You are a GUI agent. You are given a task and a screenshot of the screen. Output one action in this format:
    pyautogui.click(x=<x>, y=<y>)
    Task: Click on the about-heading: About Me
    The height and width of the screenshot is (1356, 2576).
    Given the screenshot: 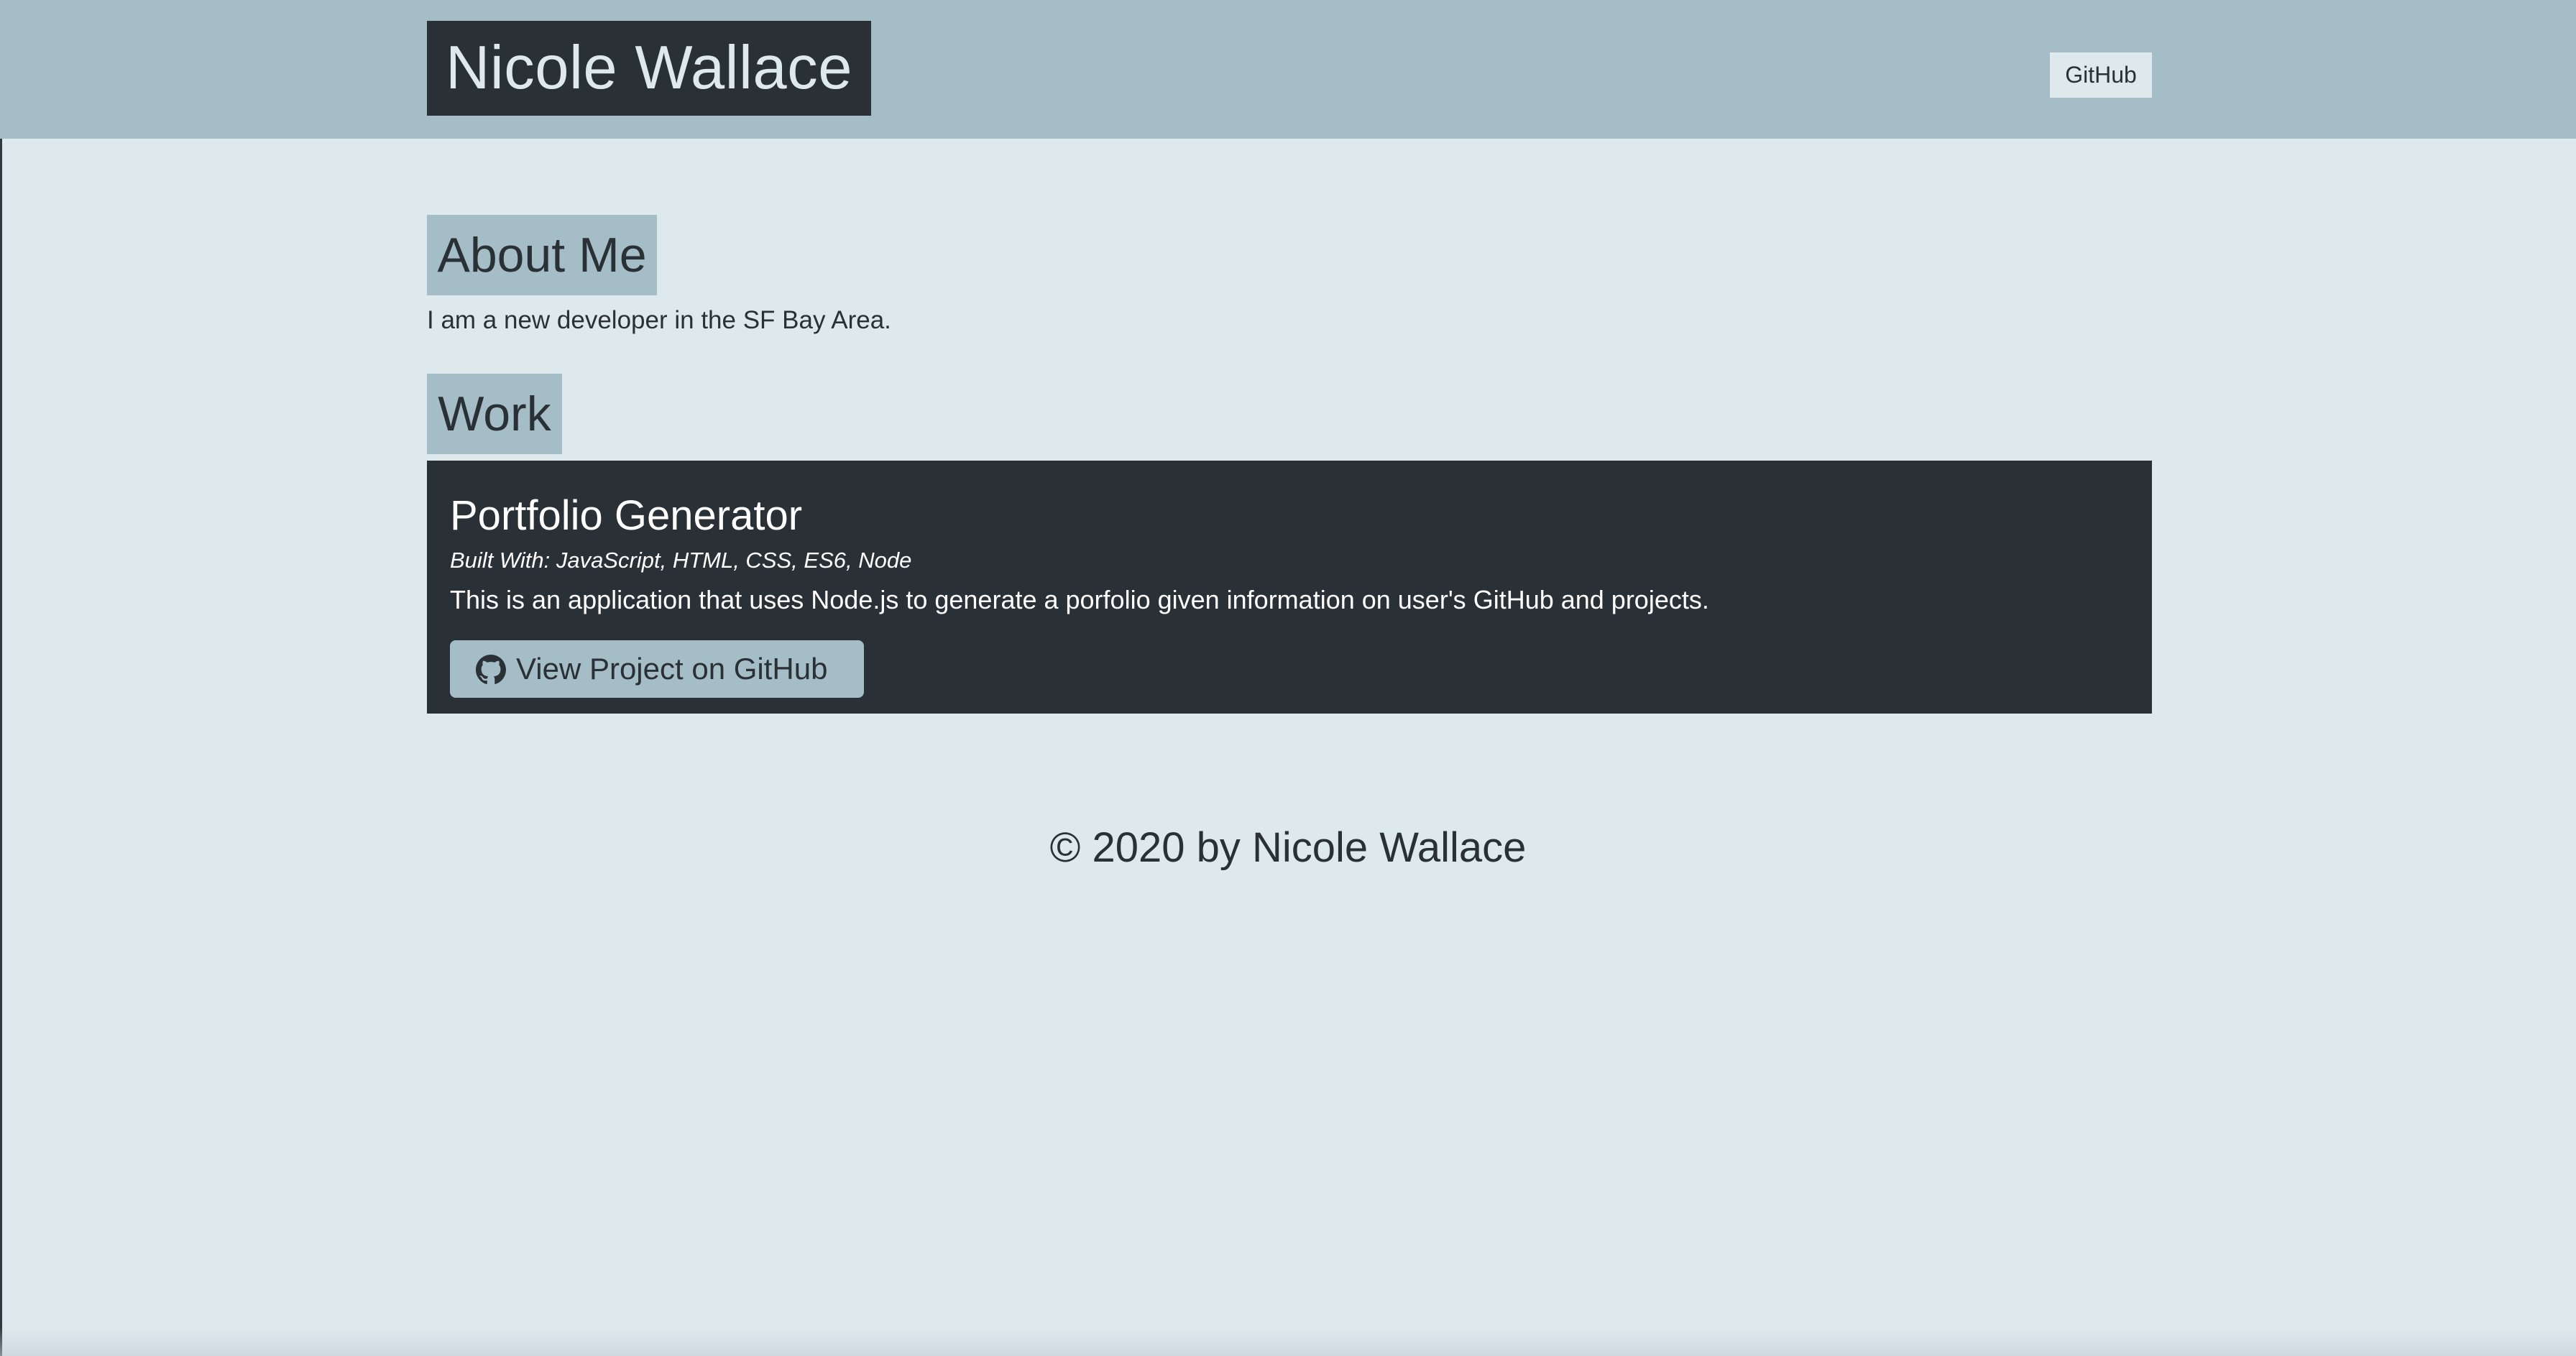 What is the action you would take?
    pyautogui.click(x=542, y=255)
    